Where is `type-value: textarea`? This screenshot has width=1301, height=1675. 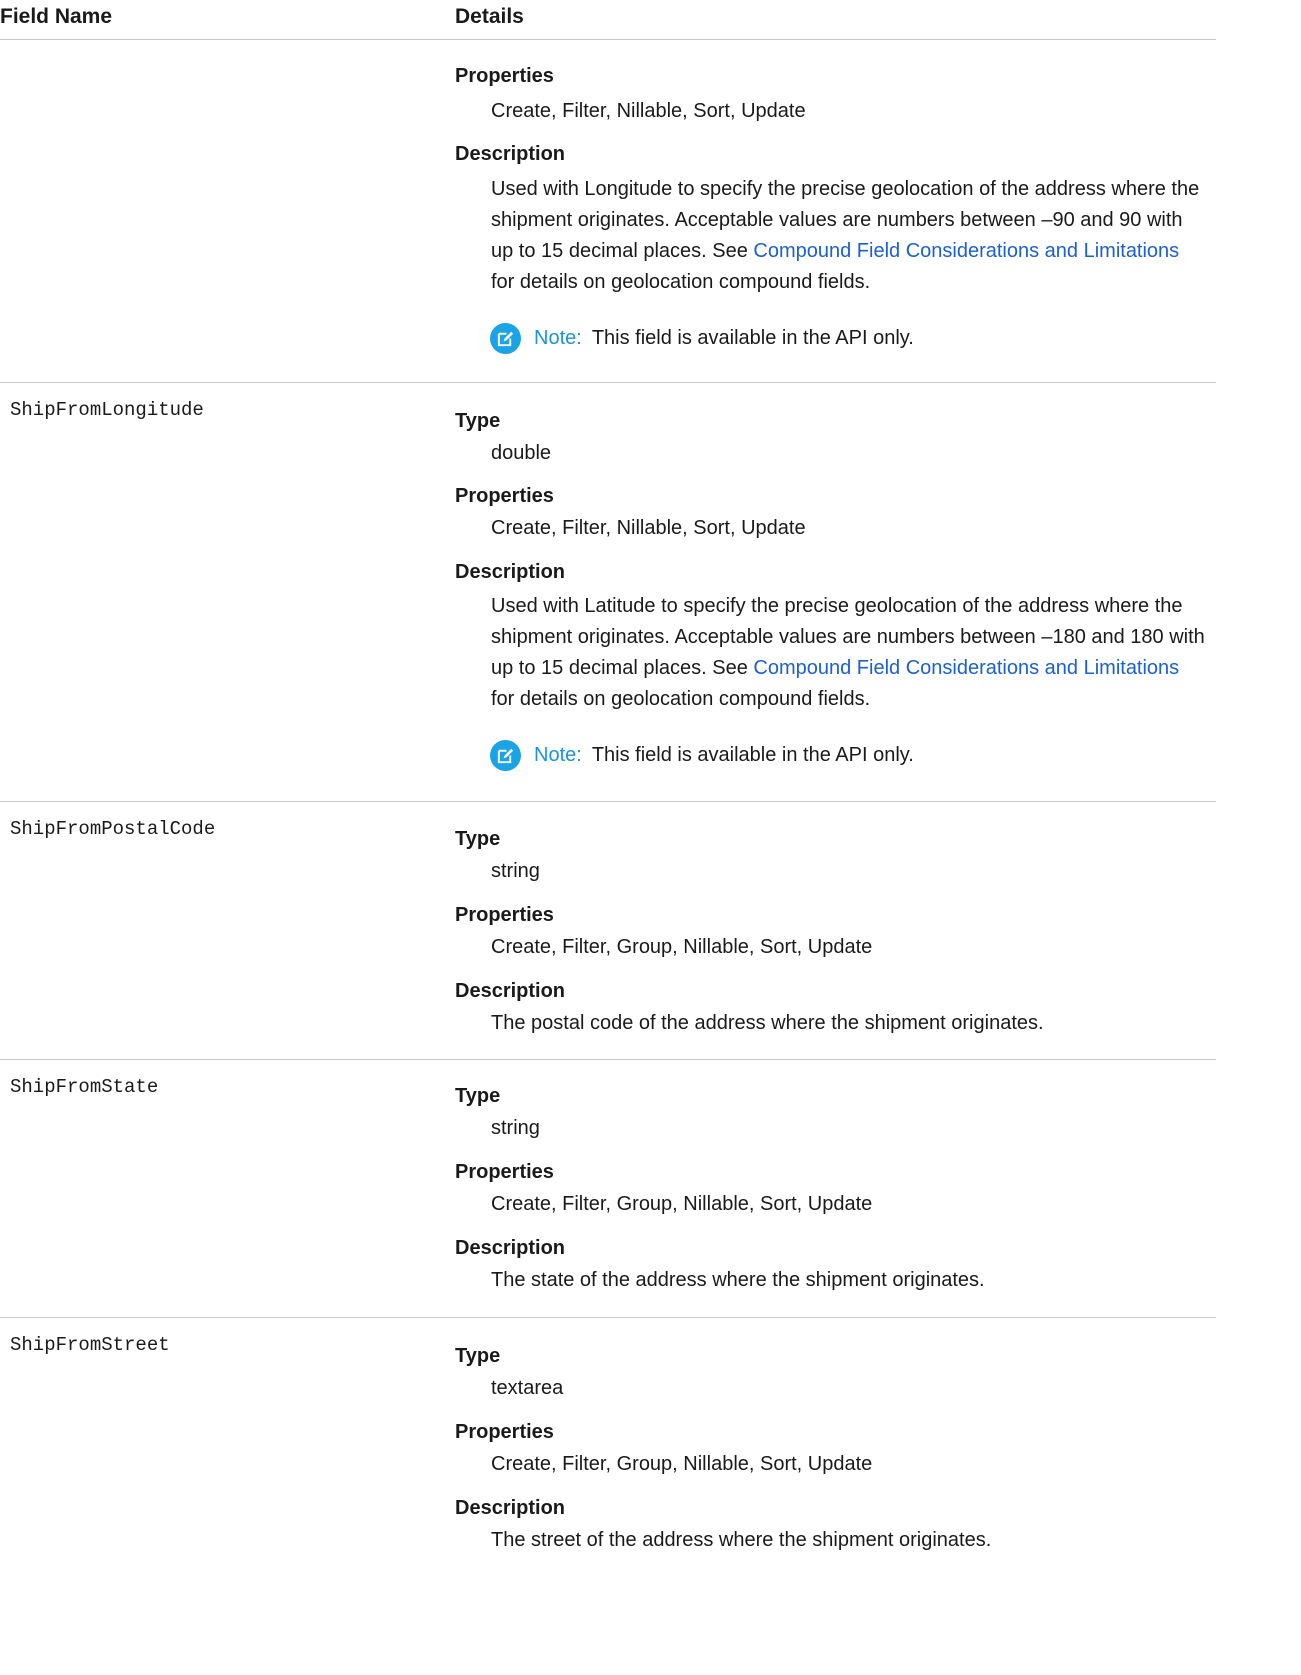
type-value: textarea is located at coordinates (527, 1388).